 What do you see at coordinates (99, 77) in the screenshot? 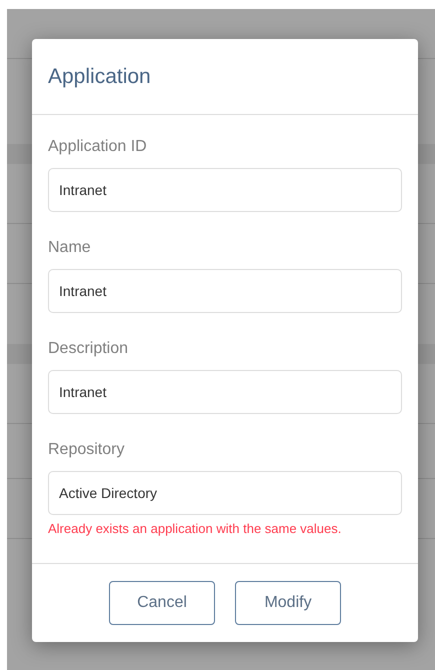
I see `dialog-title: Application` at bounding box center [99, 77].